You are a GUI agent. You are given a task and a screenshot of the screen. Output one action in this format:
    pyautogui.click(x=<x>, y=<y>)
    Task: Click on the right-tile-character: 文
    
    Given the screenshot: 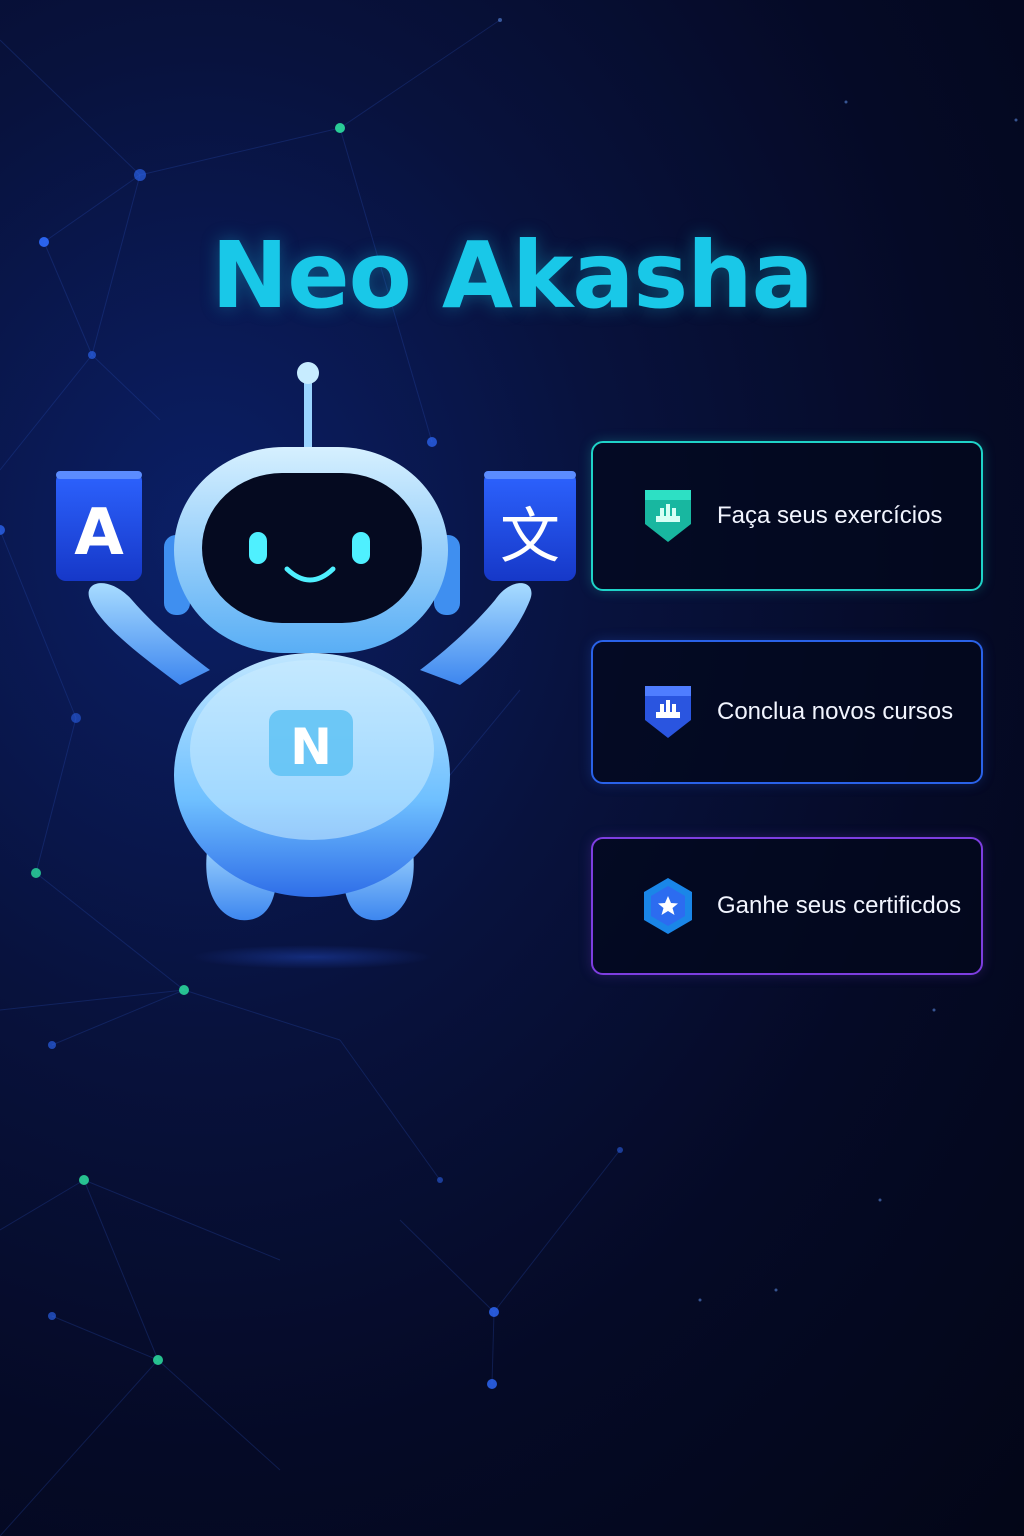 What is the action you would take?
    pyautogui.click(x=530, y=537)
    